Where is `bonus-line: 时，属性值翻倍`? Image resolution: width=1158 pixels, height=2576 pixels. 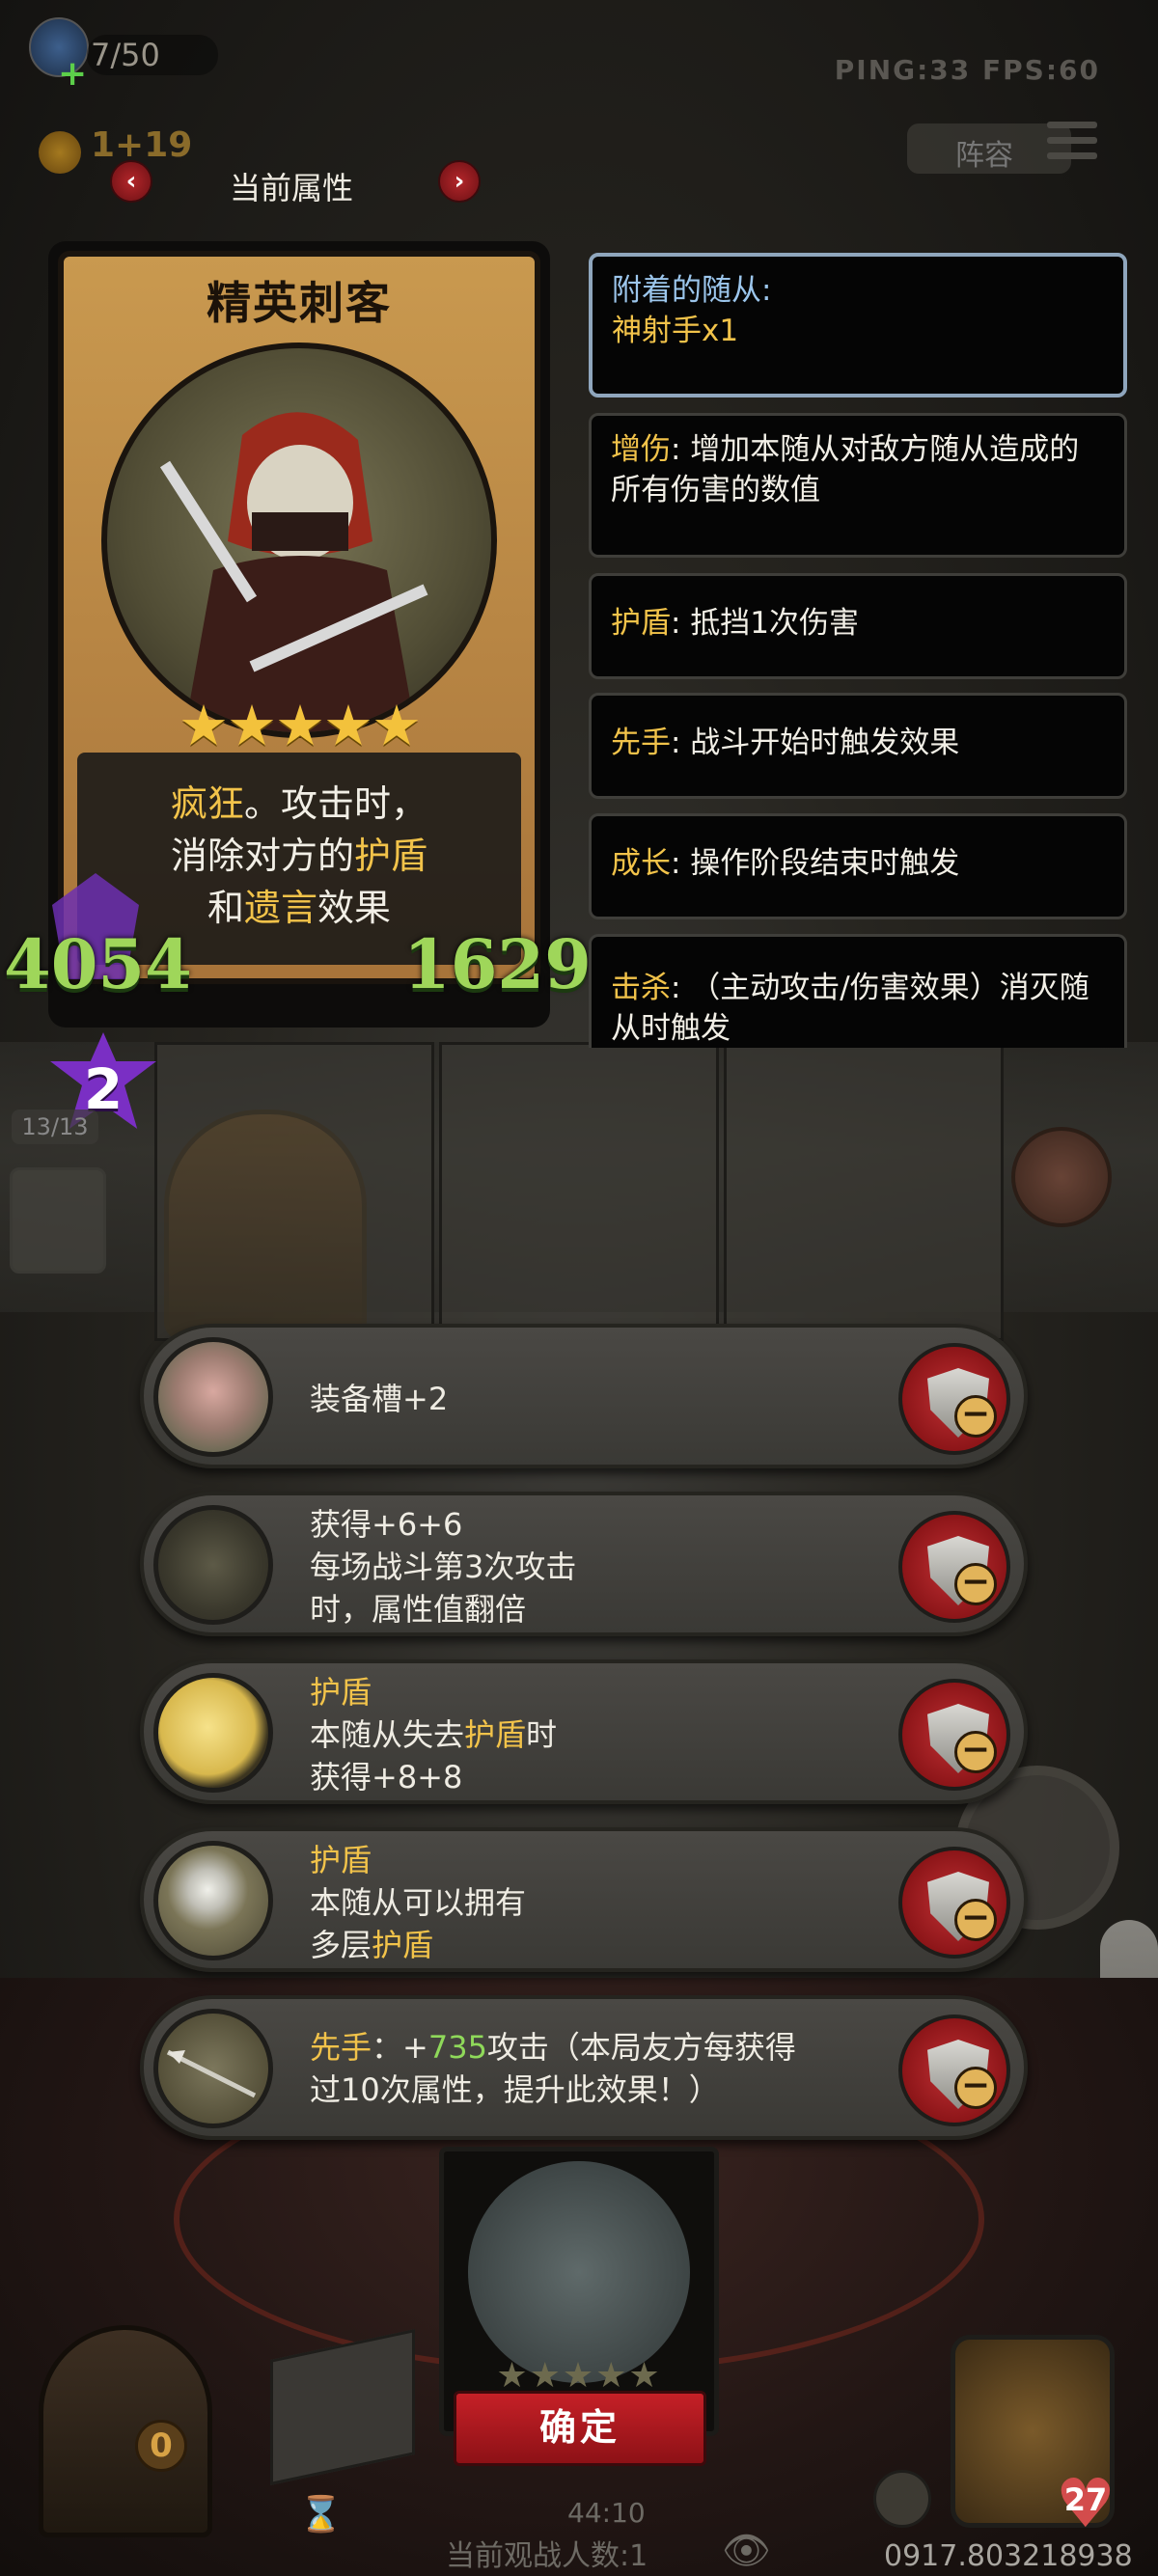
bonus-line: 时，属性值翻倍 is located at coordinates (418, 1609).